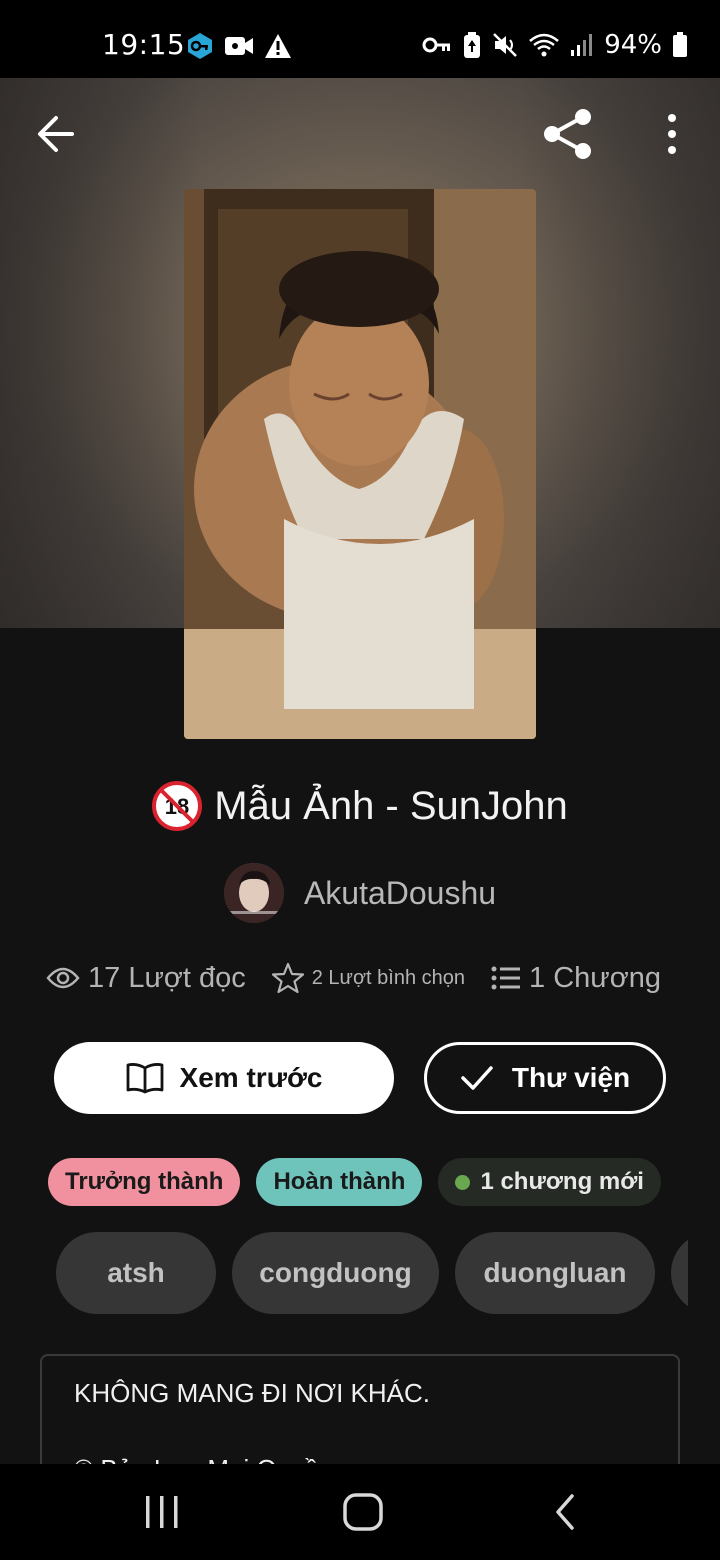  I want to click on story-title-row: 18 Mẫu Ảnh - SunJohn, so click(360, 806).